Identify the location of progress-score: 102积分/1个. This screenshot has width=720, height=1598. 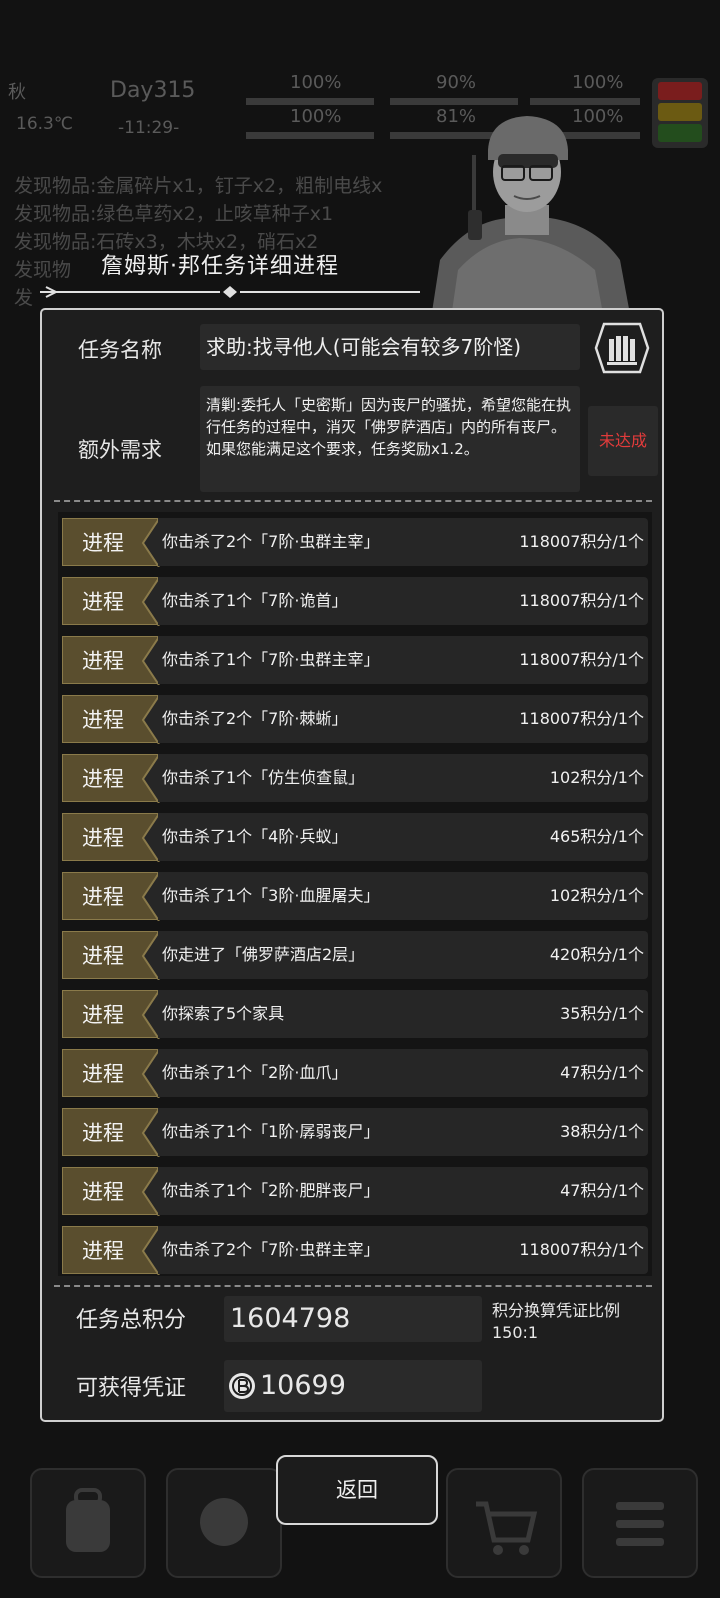
(596, 777).